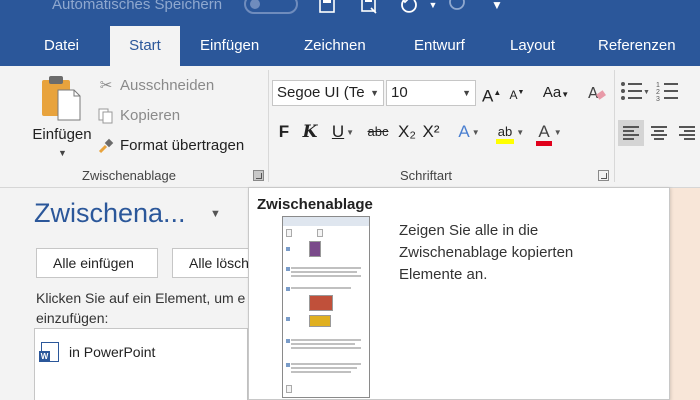 The width and height of the screenshot is (700, 400). Describe the element at coordinates (271, 7) in the screenshot. I see `autosave-toggle` at that location.